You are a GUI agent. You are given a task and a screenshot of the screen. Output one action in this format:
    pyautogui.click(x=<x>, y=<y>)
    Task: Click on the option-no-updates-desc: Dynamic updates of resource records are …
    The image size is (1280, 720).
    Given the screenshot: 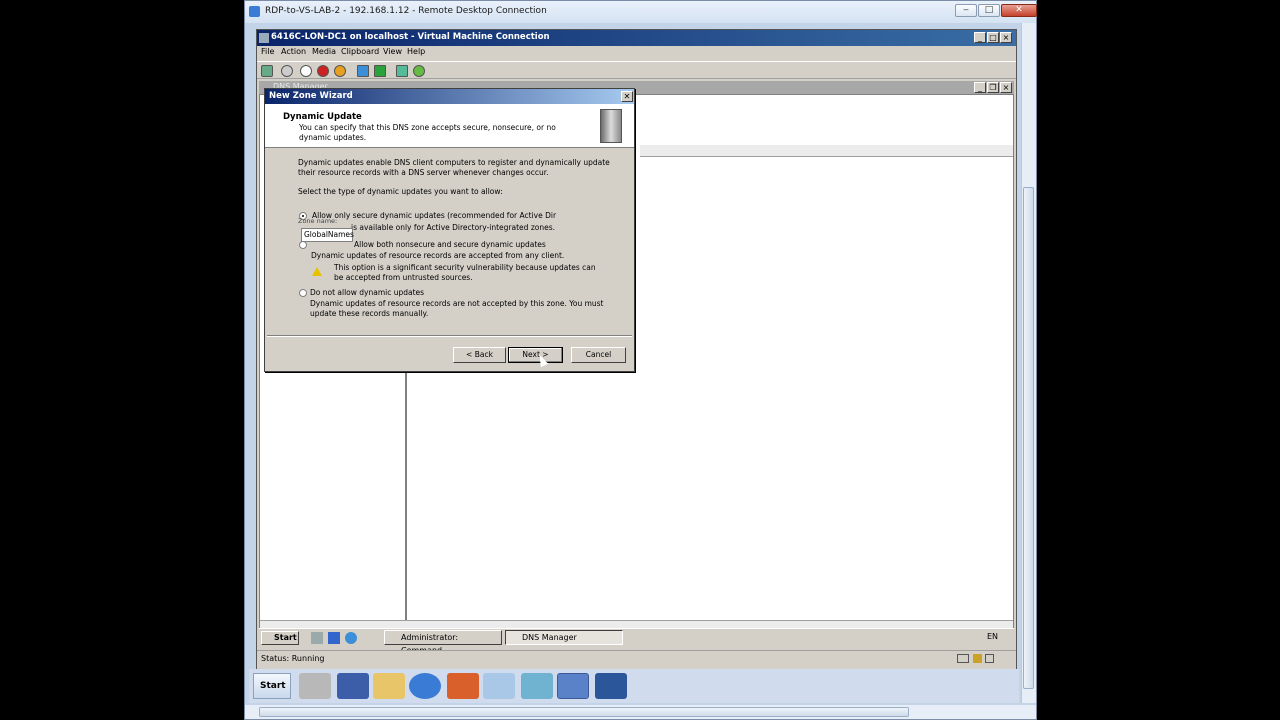 What is the action you would take?
    pyautogui.click(x=457, y=308)
    